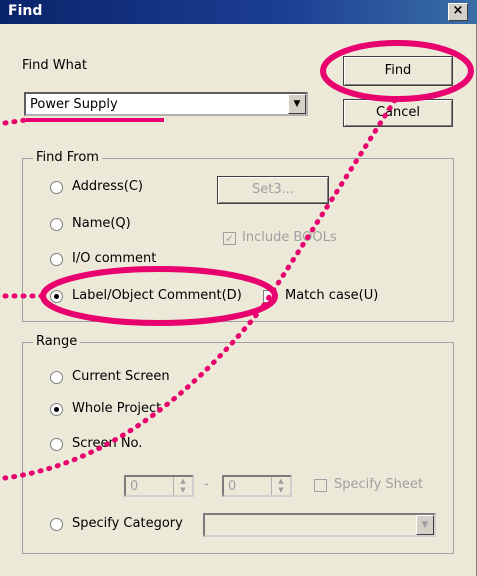  What do you see at coordinates (56, 259) in the screenshot?
I see `io-comment-radio` at bounding box center [56, 259].